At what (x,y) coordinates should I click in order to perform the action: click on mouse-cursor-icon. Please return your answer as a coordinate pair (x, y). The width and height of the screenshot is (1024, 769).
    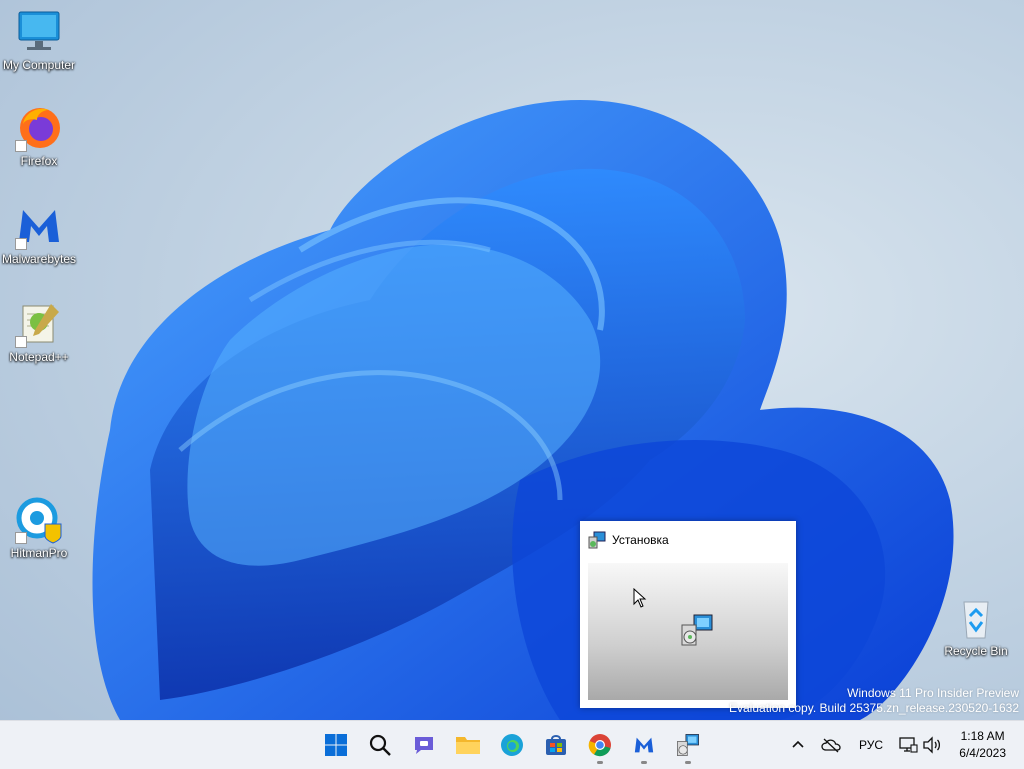
    Looking at the image, I should click on (640, 598).